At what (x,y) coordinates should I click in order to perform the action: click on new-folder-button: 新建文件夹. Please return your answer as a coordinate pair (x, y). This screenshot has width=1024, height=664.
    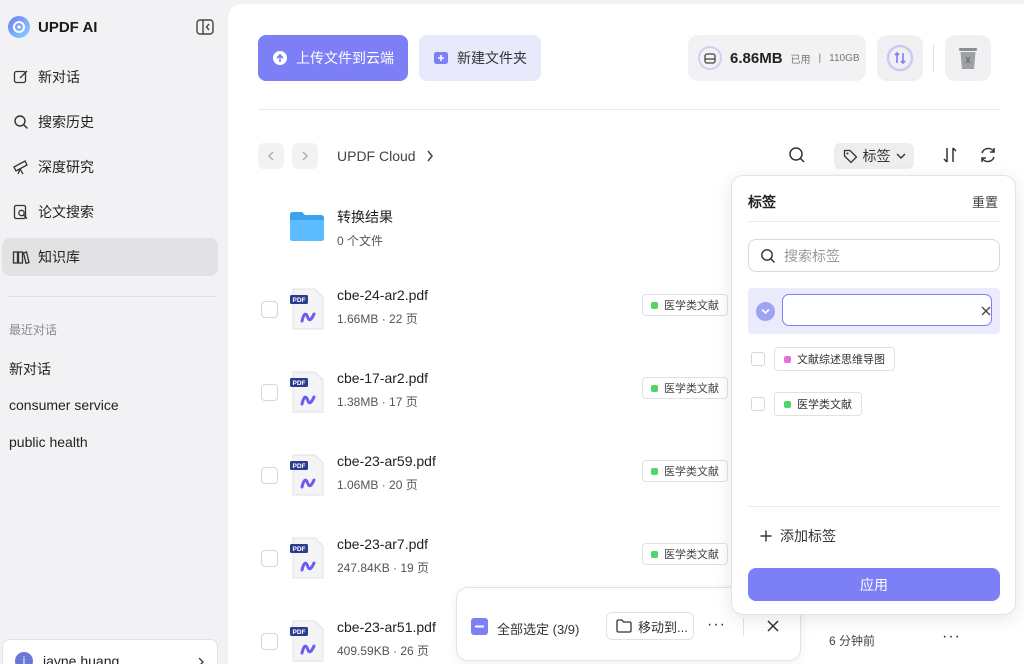
    Looking at the image, I should click on (480, 58).